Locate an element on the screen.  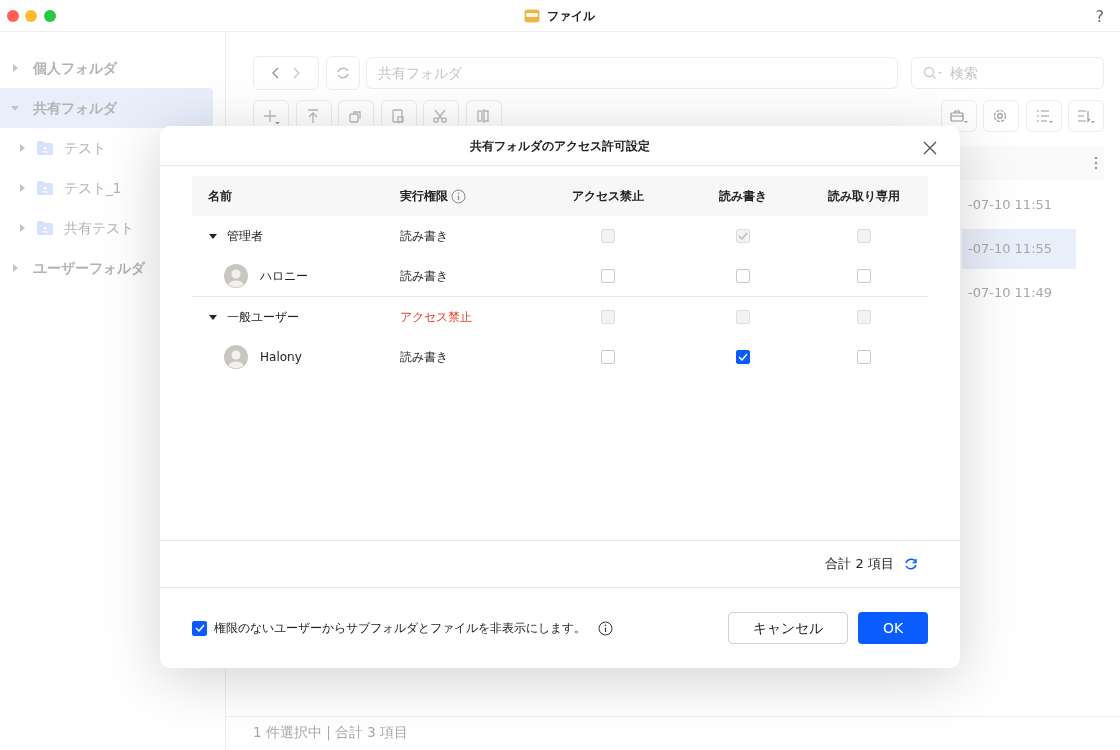
search-icon is located at coordinates (933, 73).